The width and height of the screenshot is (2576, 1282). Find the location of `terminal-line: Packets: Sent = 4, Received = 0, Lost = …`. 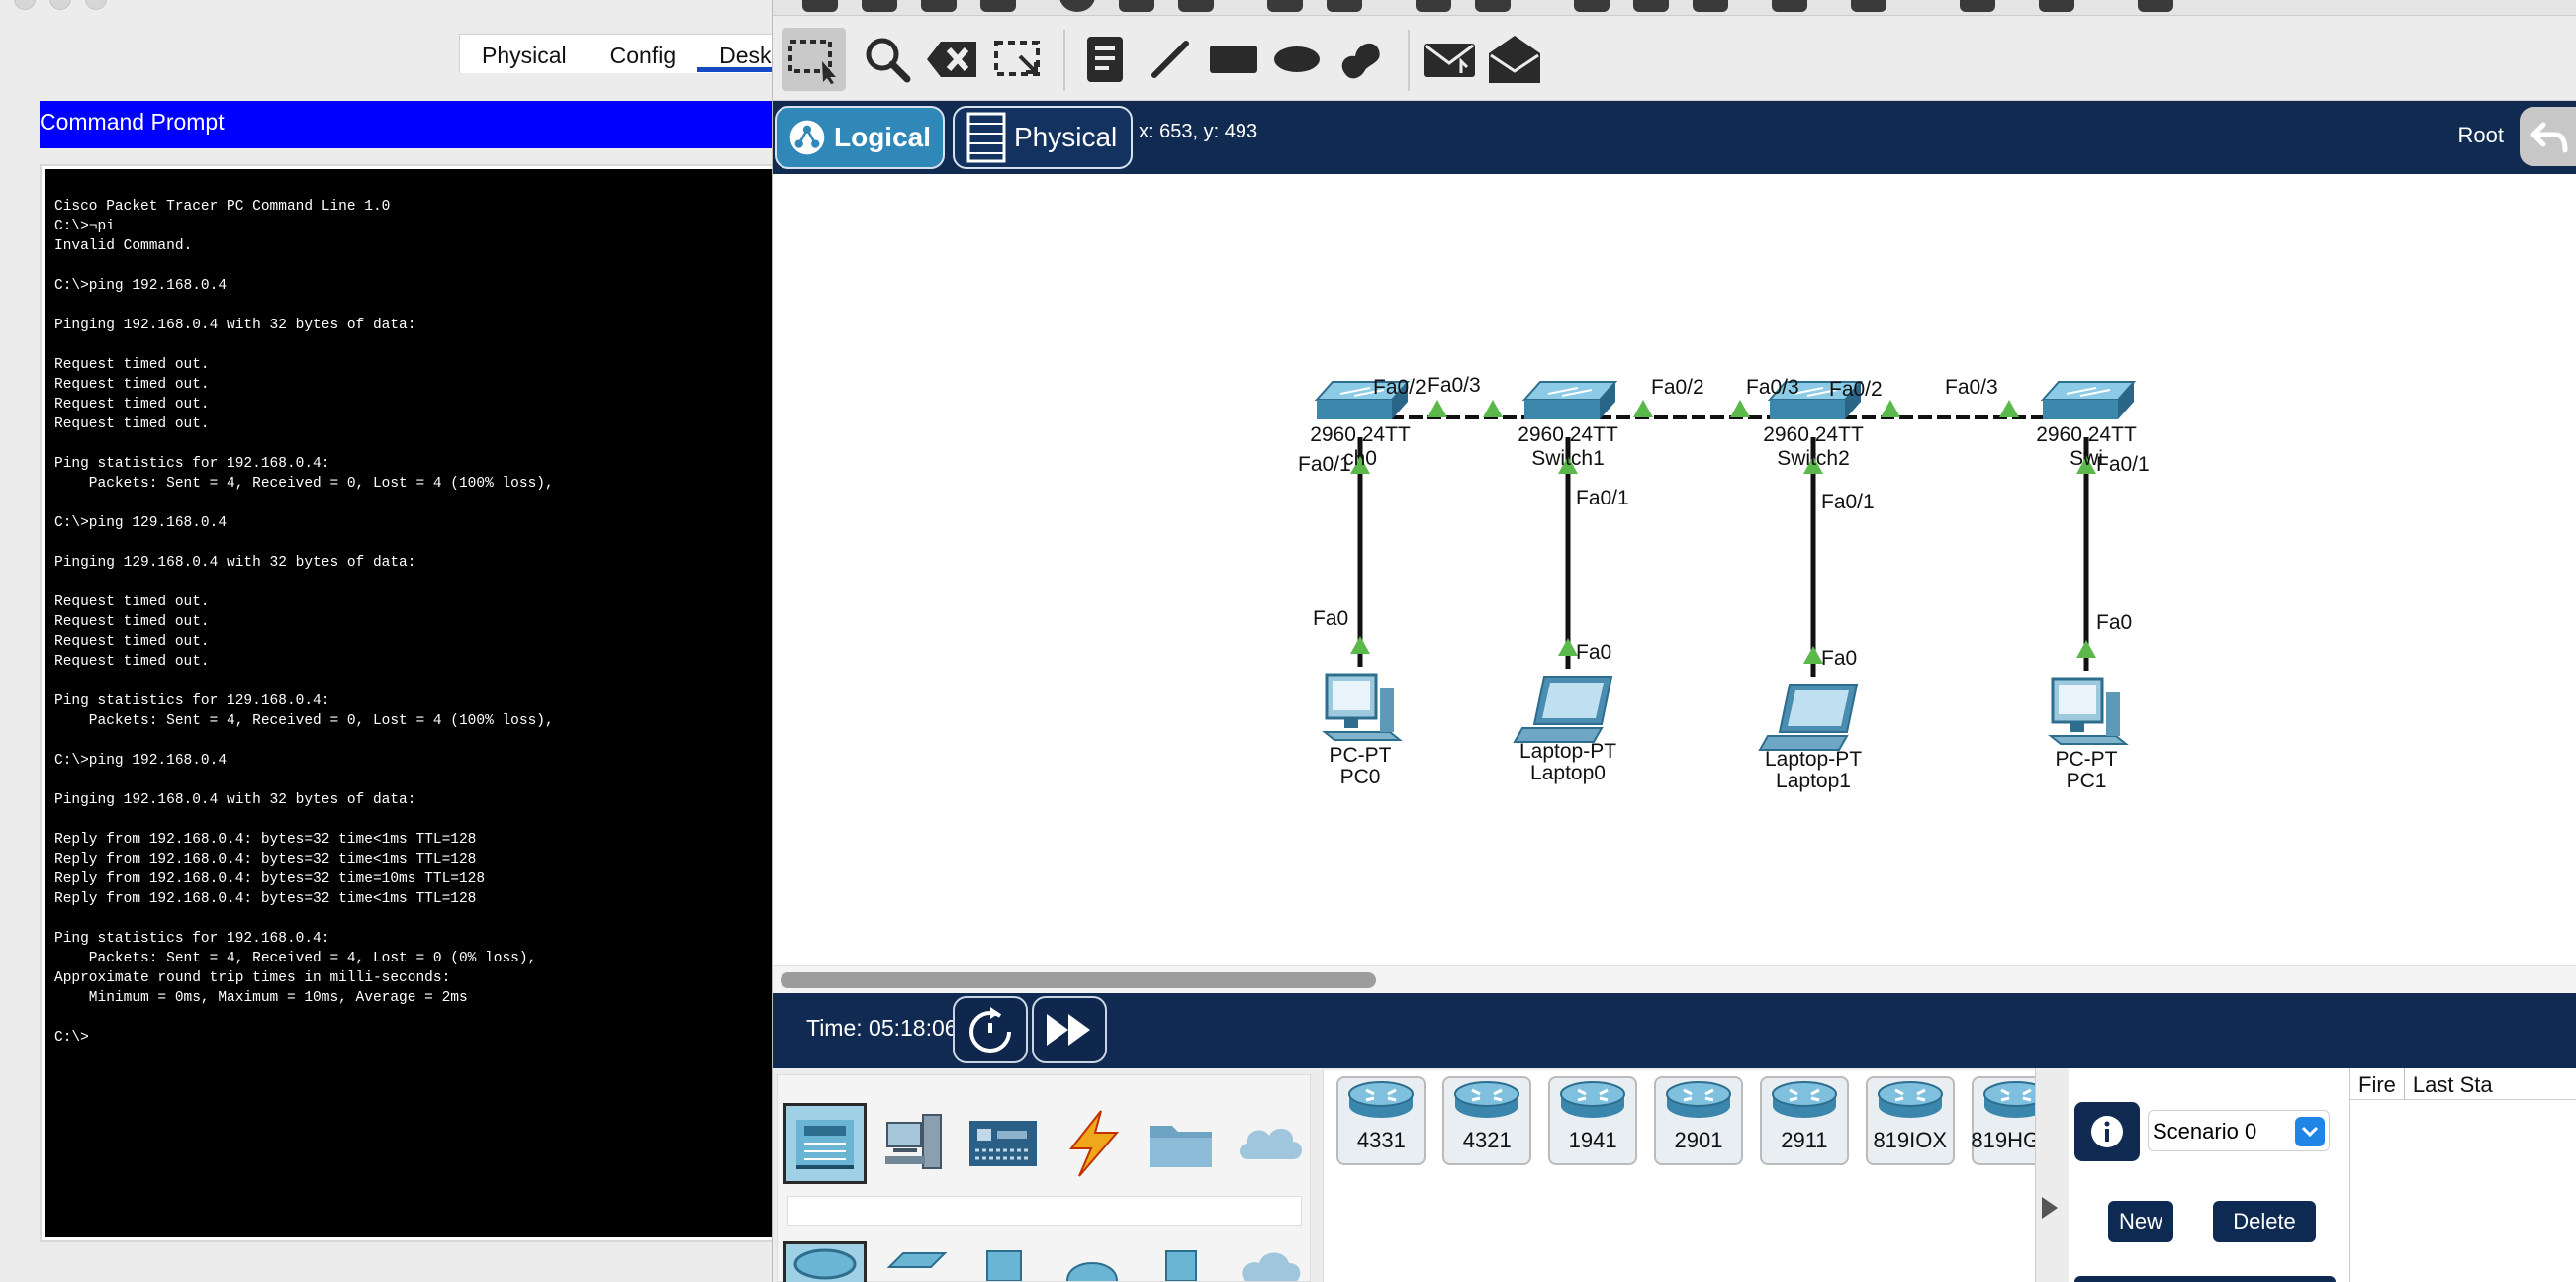

terminal-line: Packets: Sent = 4, Received = 0, Lost = … is located at coordinates (304, 721).